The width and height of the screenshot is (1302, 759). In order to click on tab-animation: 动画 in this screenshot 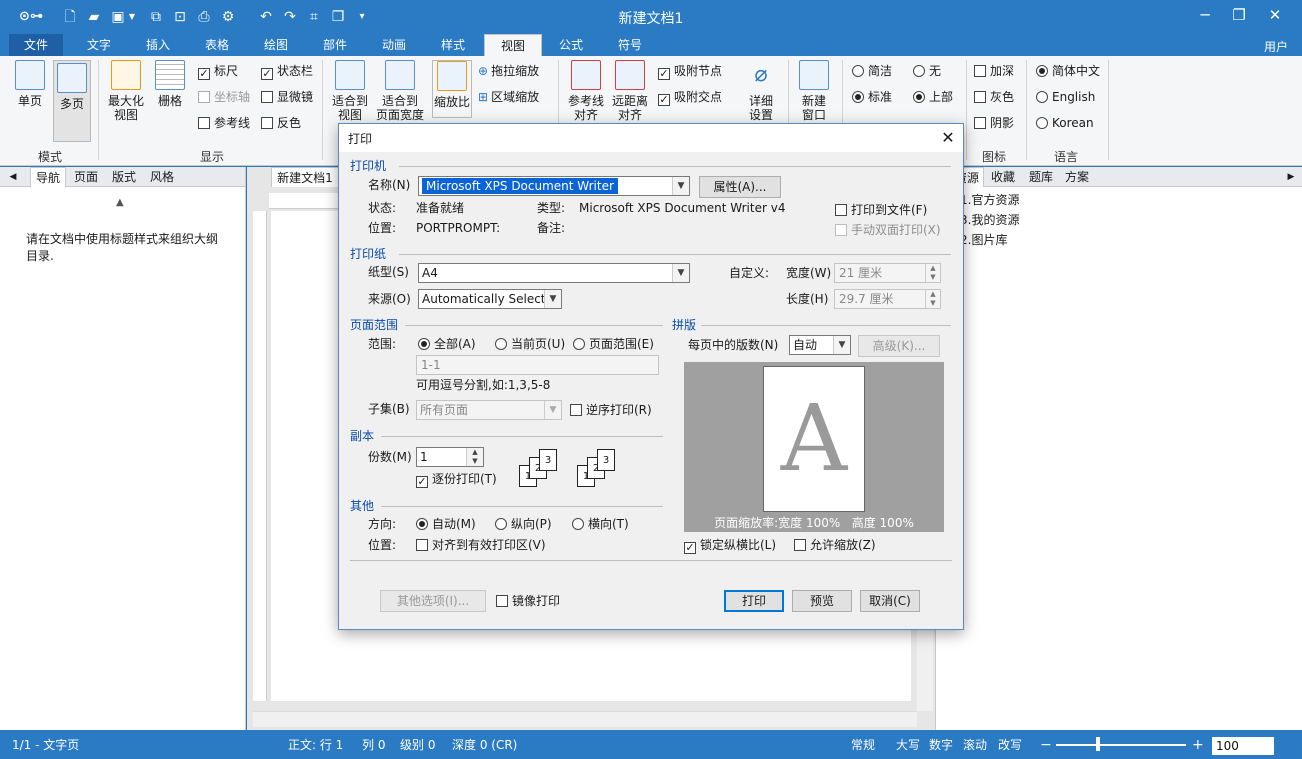, I will do `click(394, 45)`.